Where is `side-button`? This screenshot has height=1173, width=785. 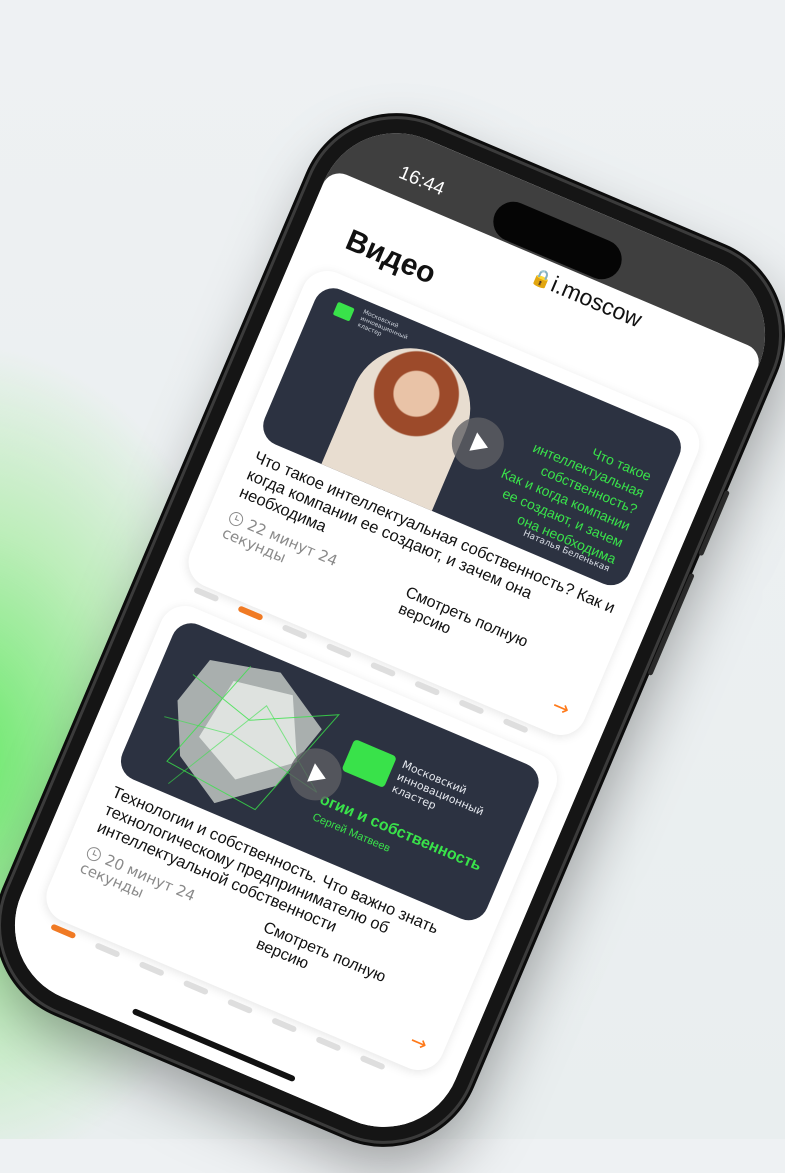 side-button is located at coordinates (714, 523).